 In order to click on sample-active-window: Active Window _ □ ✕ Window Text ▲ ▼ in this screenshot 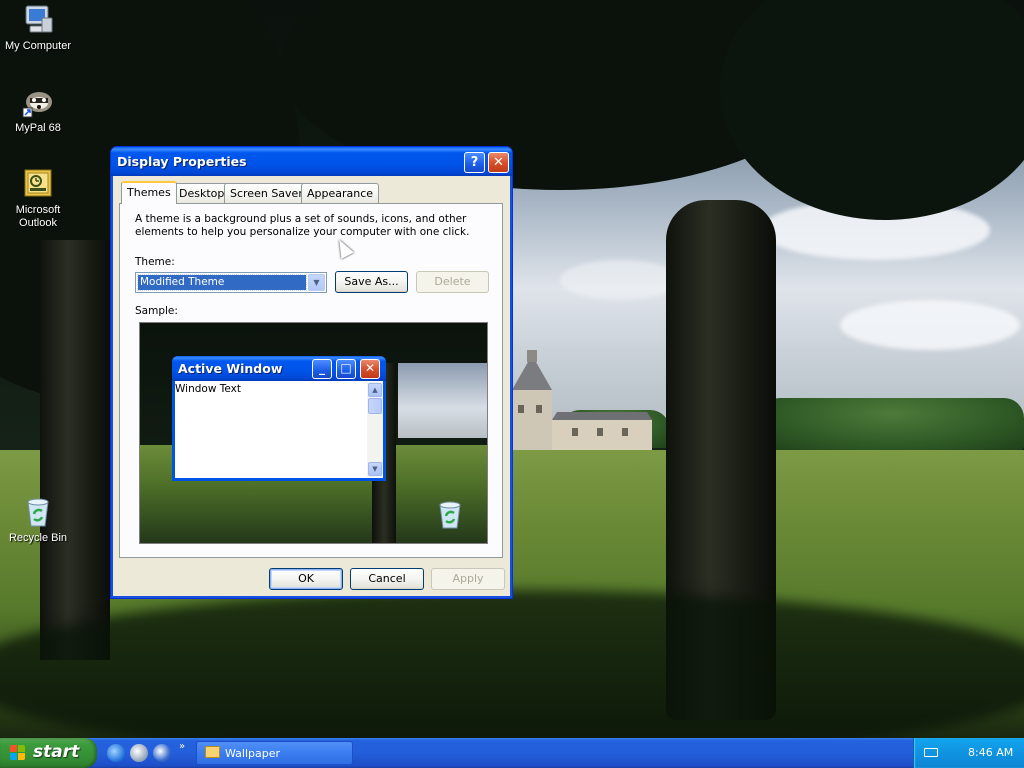, I will do `click(279, 418)`.